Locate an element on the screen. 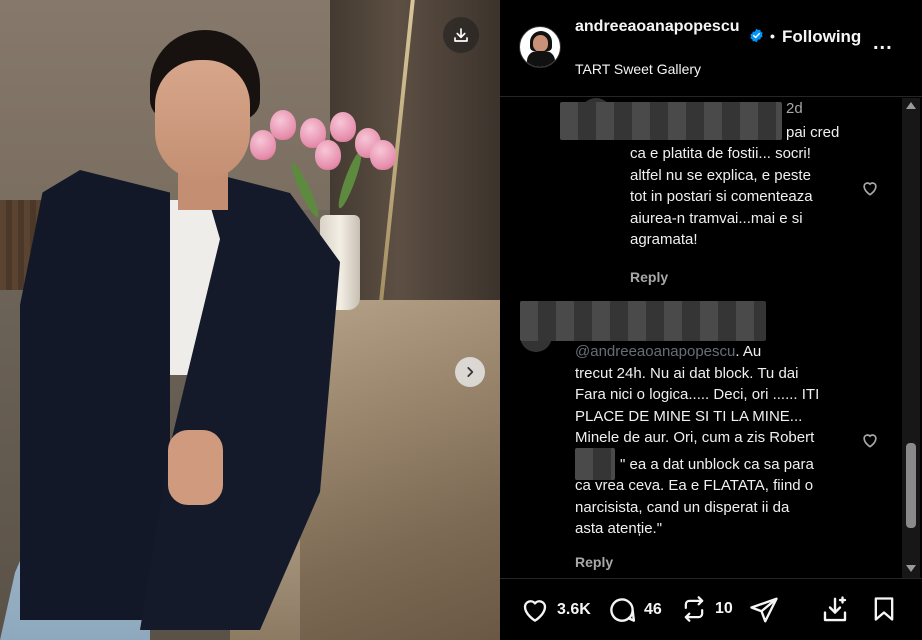 This screenshot has height=640, width=922. download-button is located at coordinates (461, 35).